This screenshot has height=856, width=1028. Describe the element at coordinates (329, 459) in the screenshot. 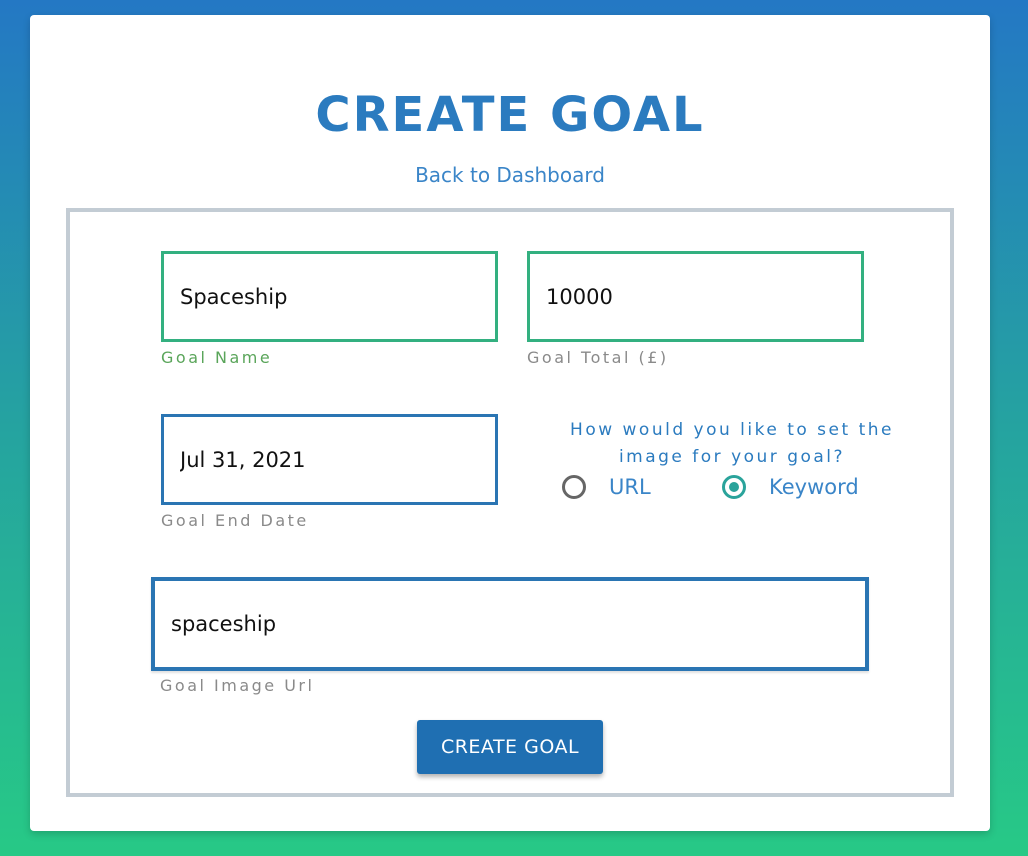

I see `goal-end-date-input` at that location.